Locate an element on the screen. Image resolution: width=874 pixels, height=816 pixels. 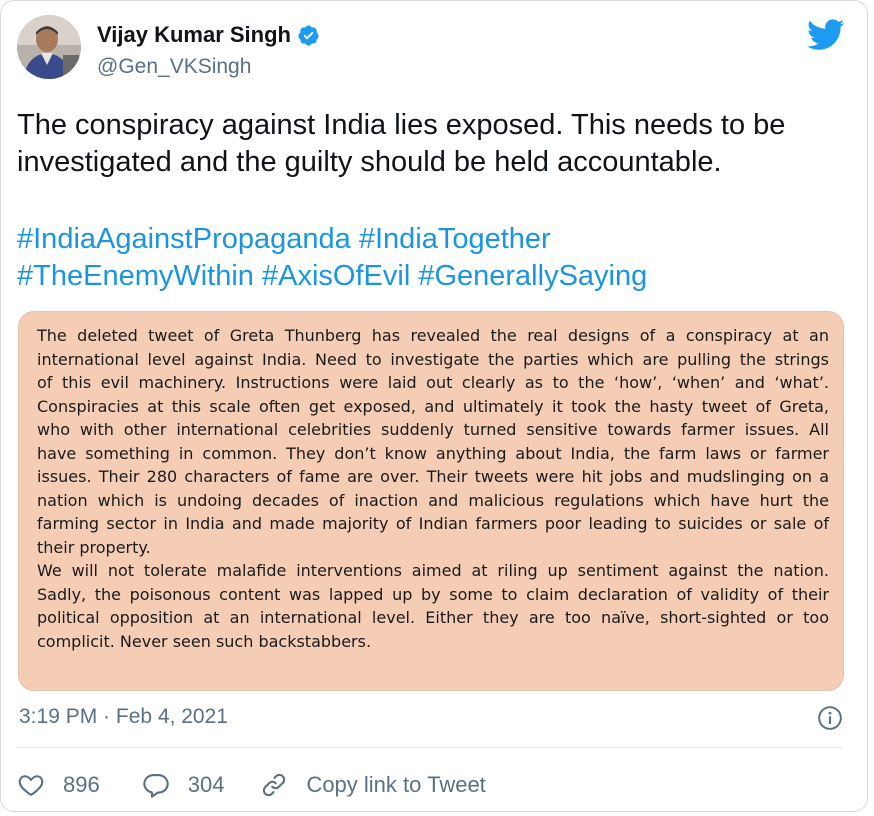
hashtag-link: #IndiaAgainstPropaganda is located at coordinates (184, 239).